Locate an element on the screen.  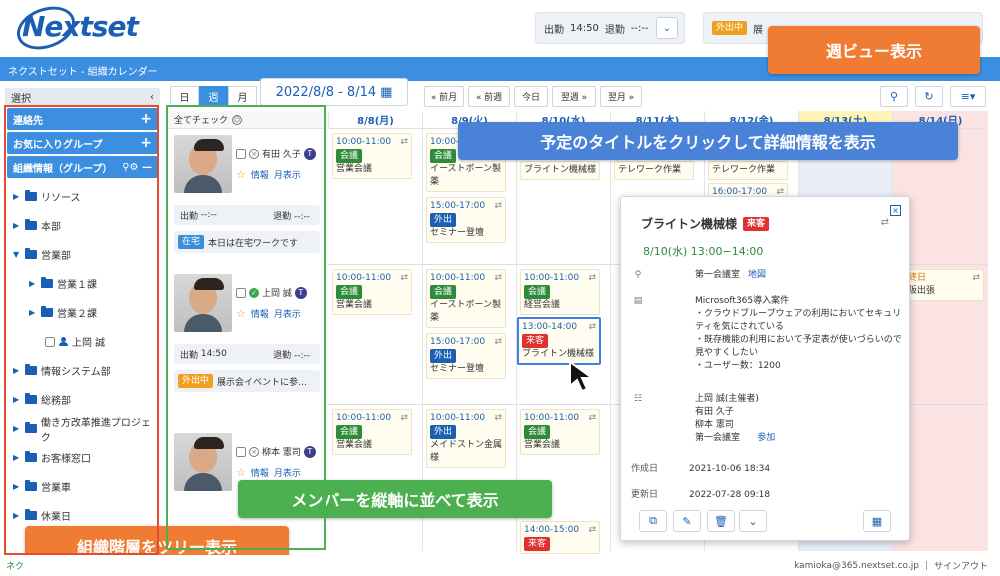
tree-checkbox is located at coordinates (50, 341).